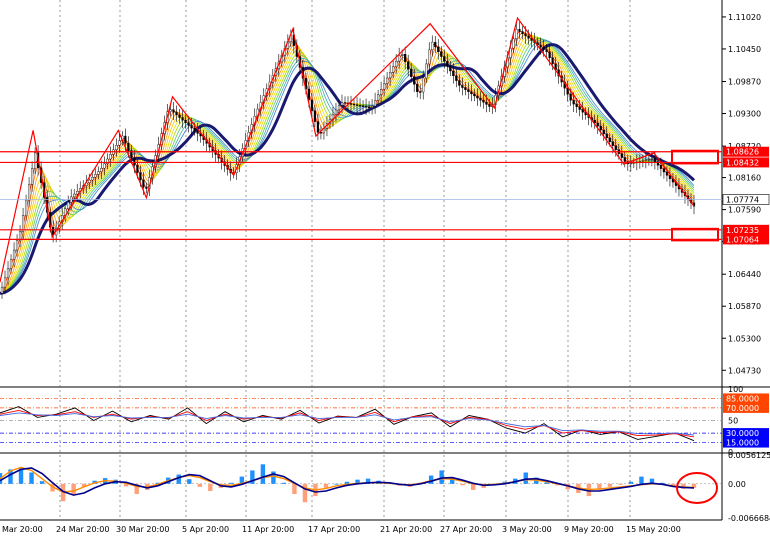 This screenshot has width=770, height=542. What do you see at coordinates (749, 455) in the screenshot?
I see `macd-tick-label: 0.0056125` at bounding box center [749, 455].